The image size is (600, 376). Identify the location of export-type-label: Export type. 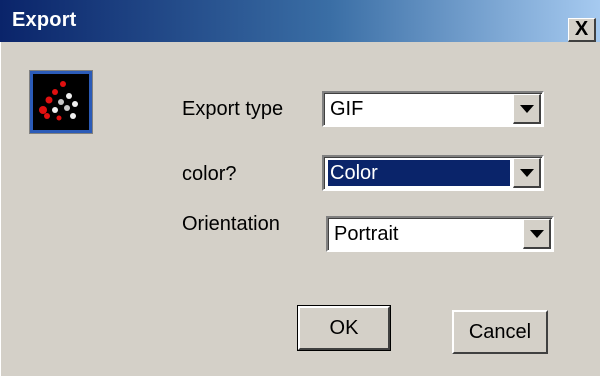
(233, 109).